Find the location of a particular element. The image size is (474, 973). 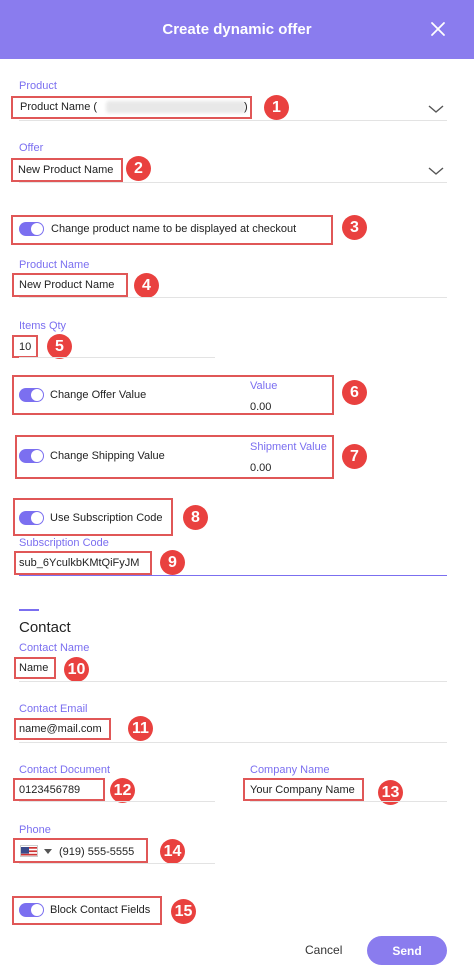

subscription-code-underline is located at coordinates (233, 575).